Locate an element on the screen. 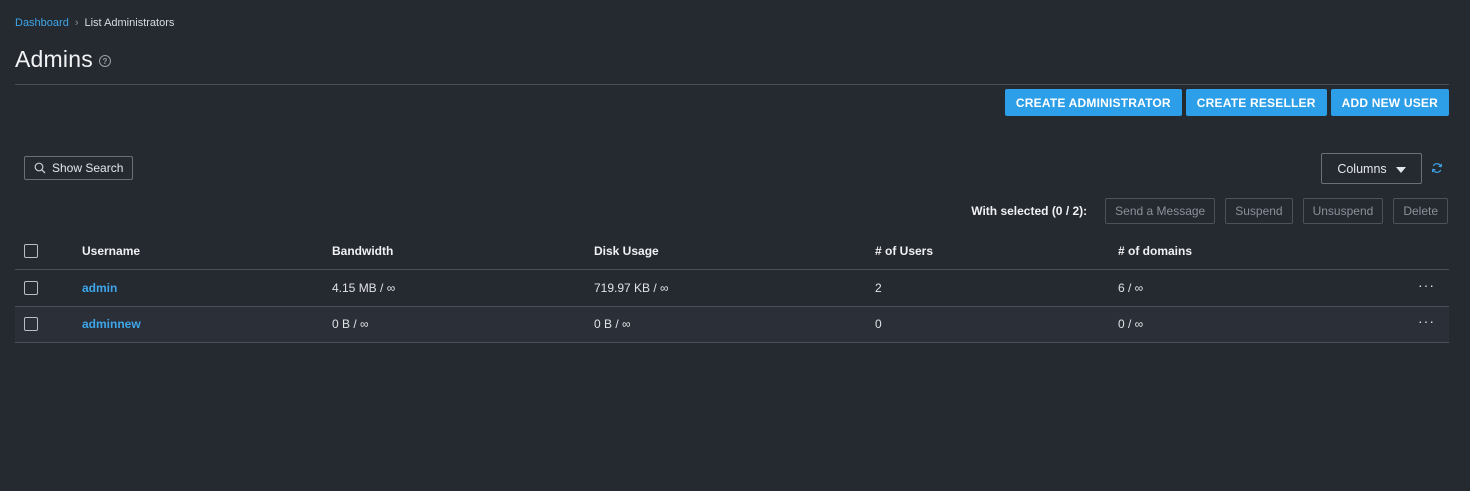 Image resolution: width=1470 pixels, height=491 pixels. username-link: admin is located at coordinates (99, 288).